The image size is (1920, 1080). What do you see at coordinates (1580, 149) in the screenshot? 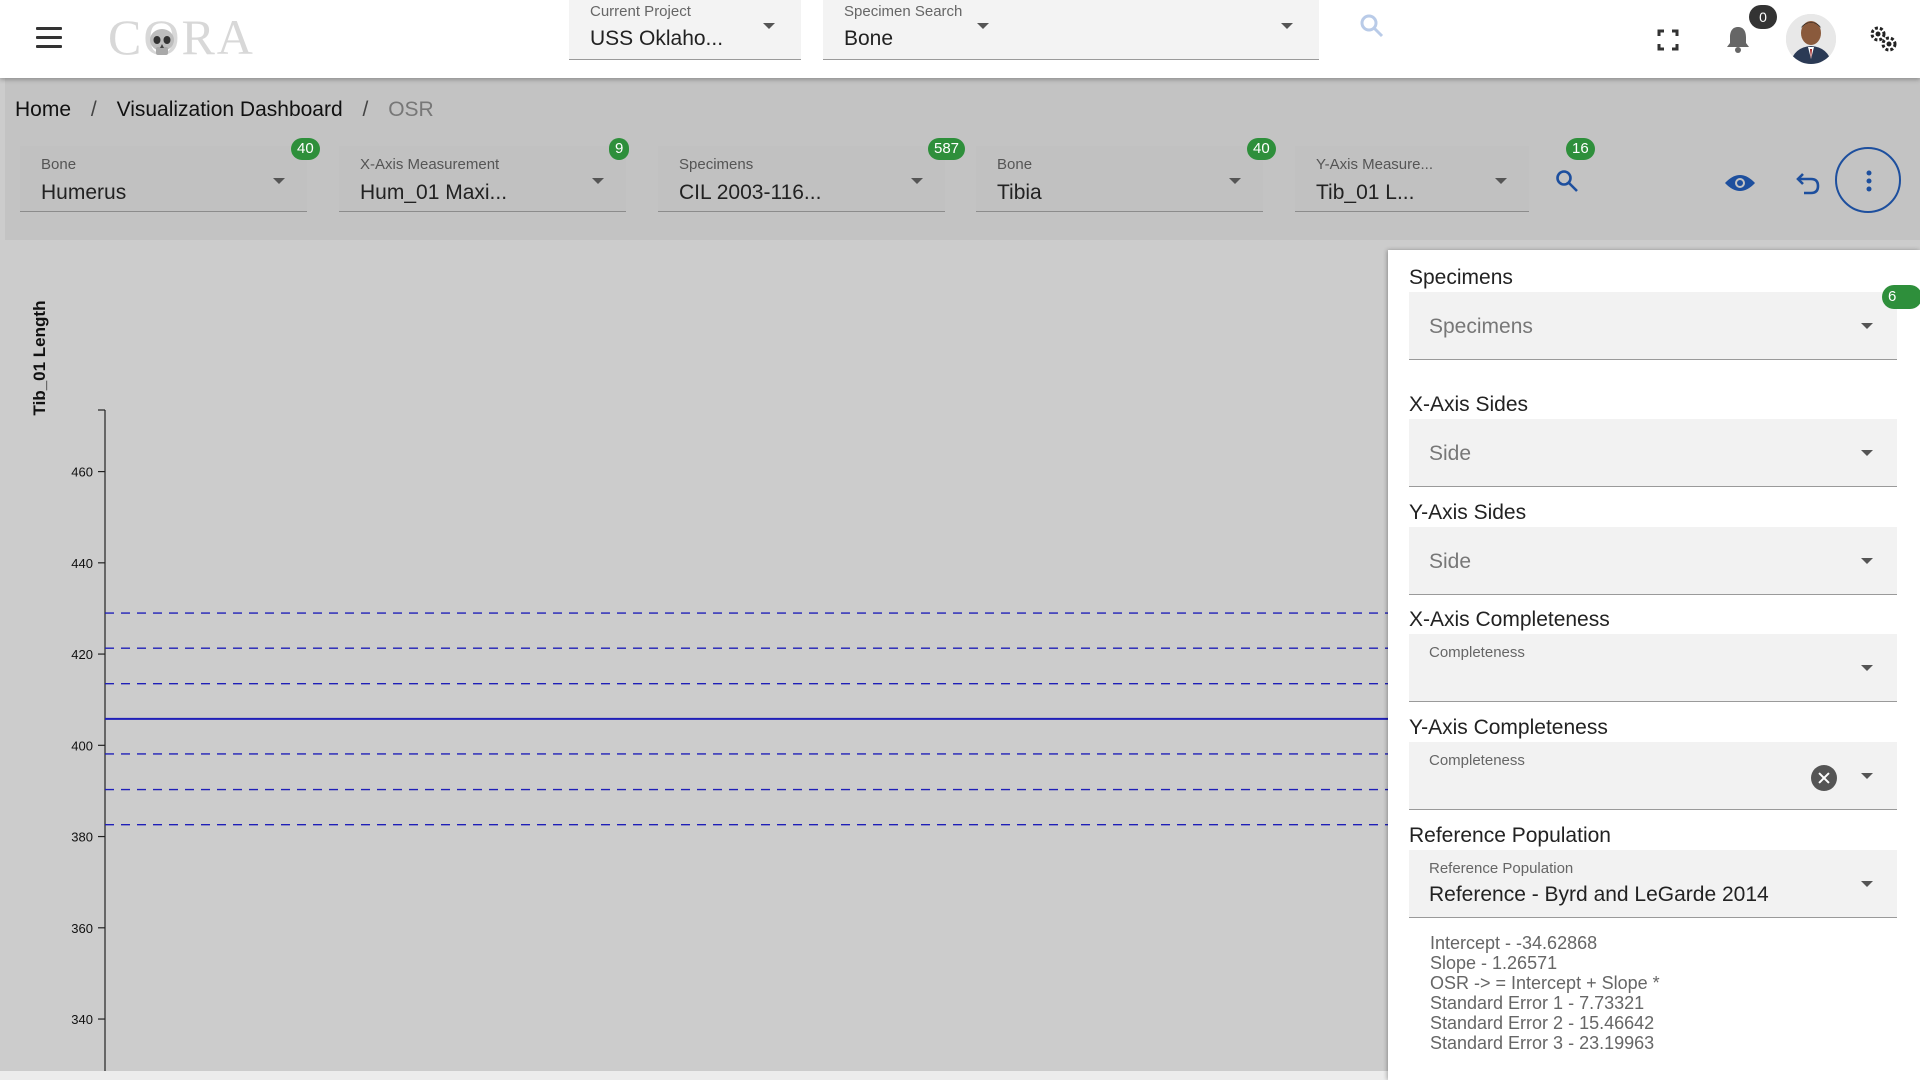
I see `y-measurement-count-badge: 16` at bounding box center [1580, 149].